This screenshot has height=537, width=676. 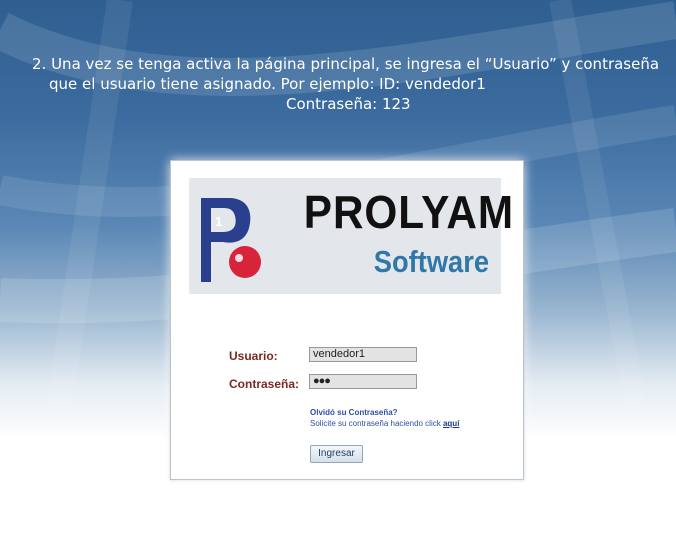 I want to click on forgot-password-link: aquí, so click(x=451, y=423).